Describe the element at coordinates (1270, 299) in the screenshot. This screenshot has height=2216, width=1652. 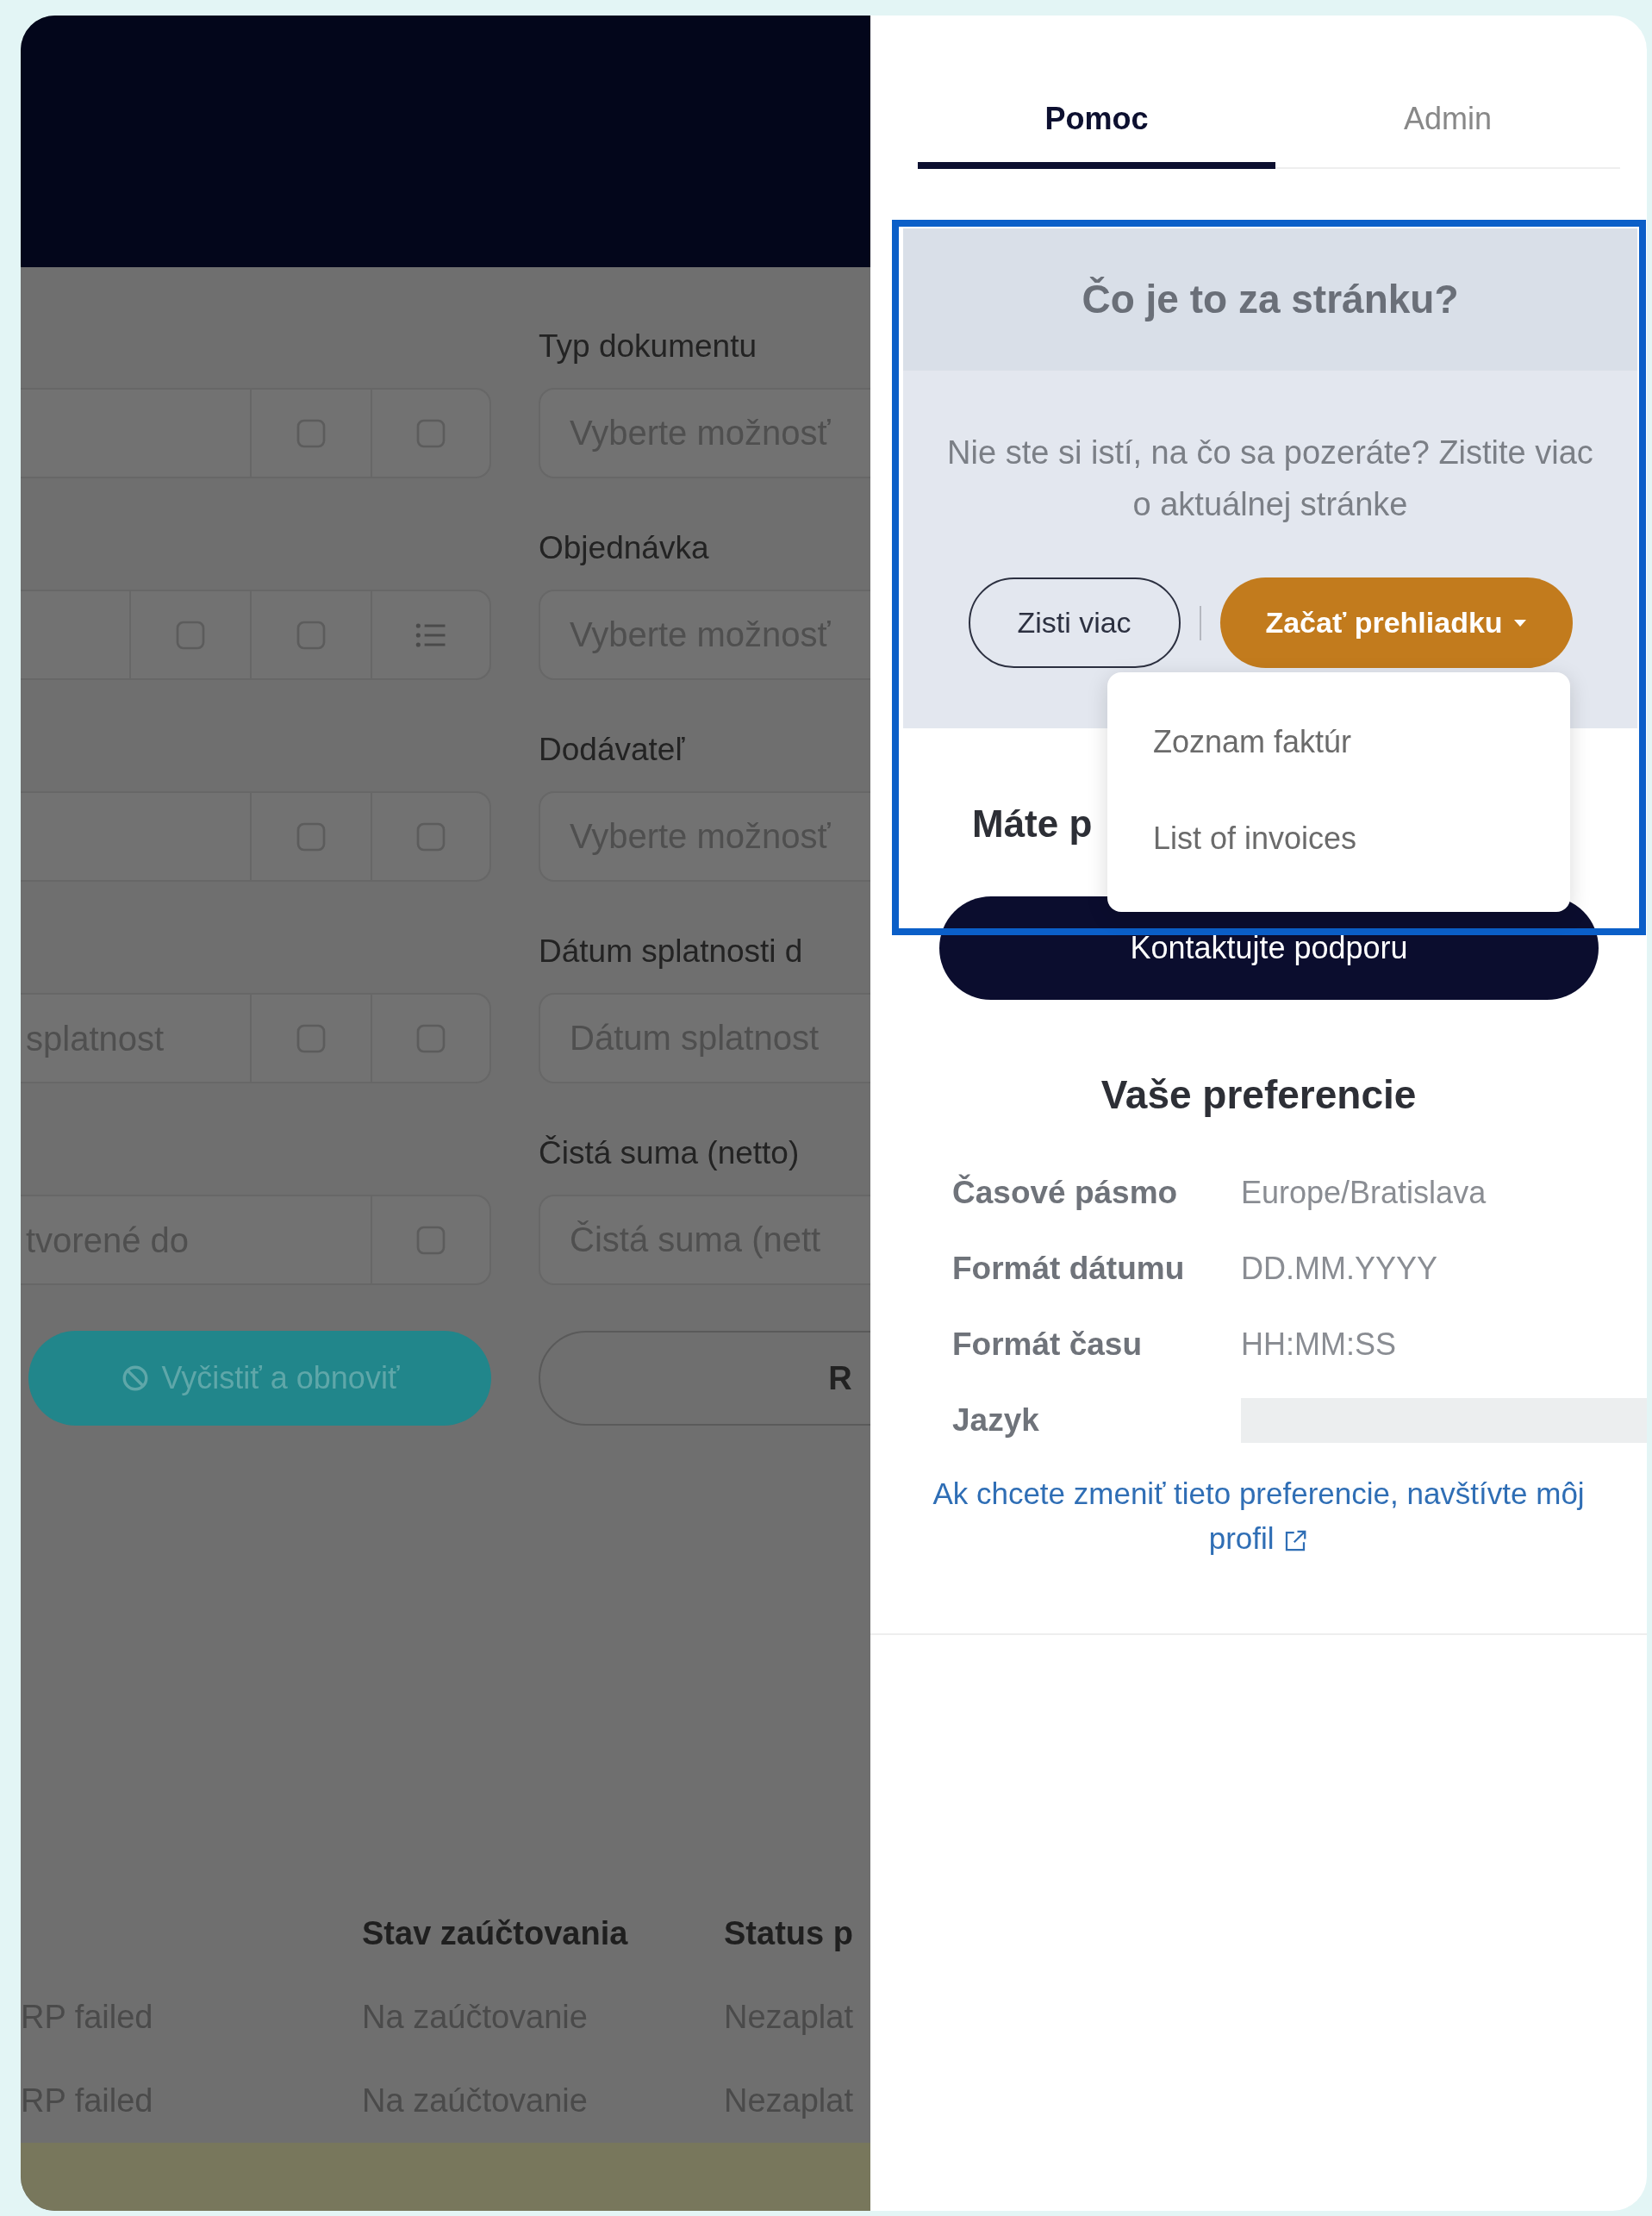
I see `help-title: Čo je to za stránku?` at that location.